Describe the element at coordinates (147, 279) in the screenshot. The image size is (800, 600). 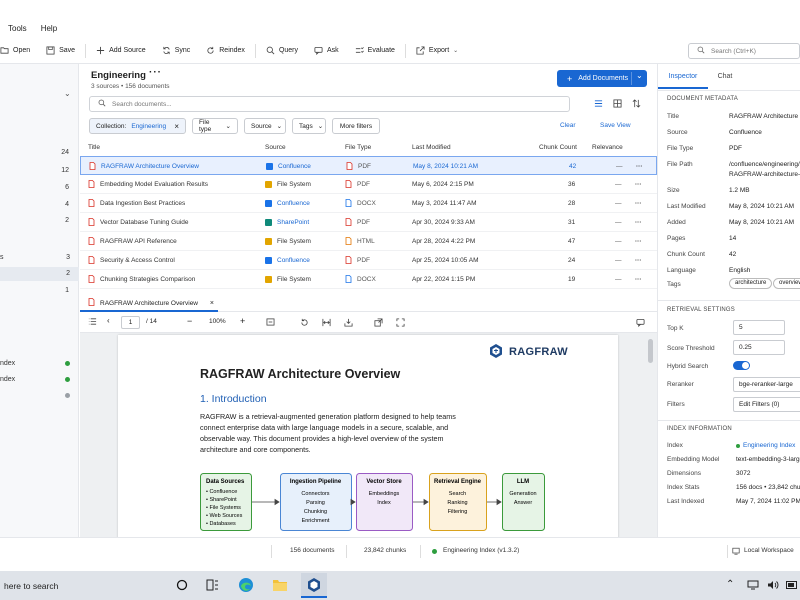
I see `document-title: Chunking Strategies Comparison` at that location.